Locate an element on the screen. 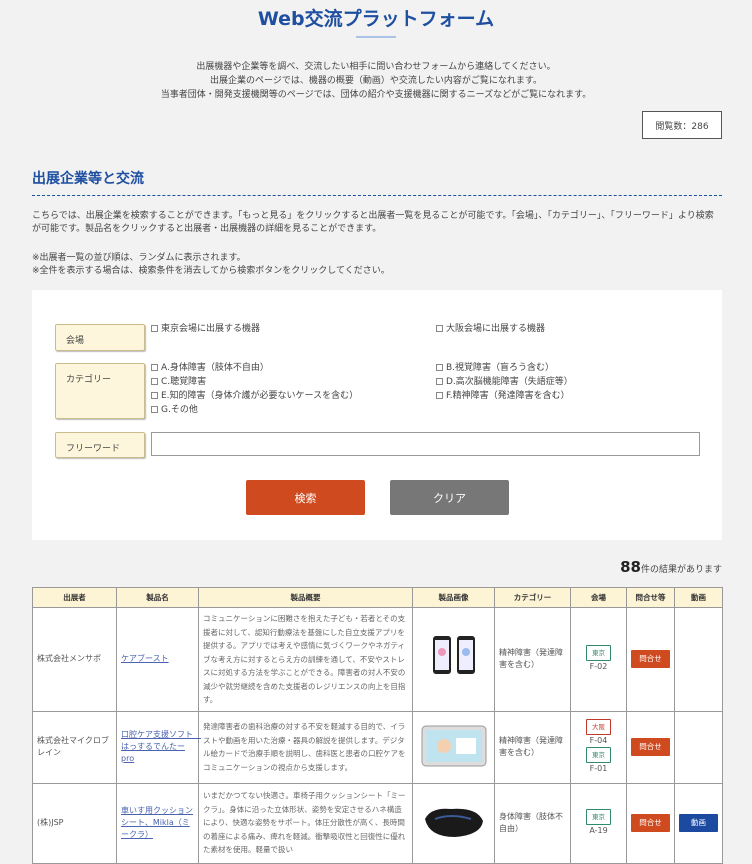 This screenshot has height=864, width=752. venue-cell: 東京 A-19 is located at coordinates (598, 823).